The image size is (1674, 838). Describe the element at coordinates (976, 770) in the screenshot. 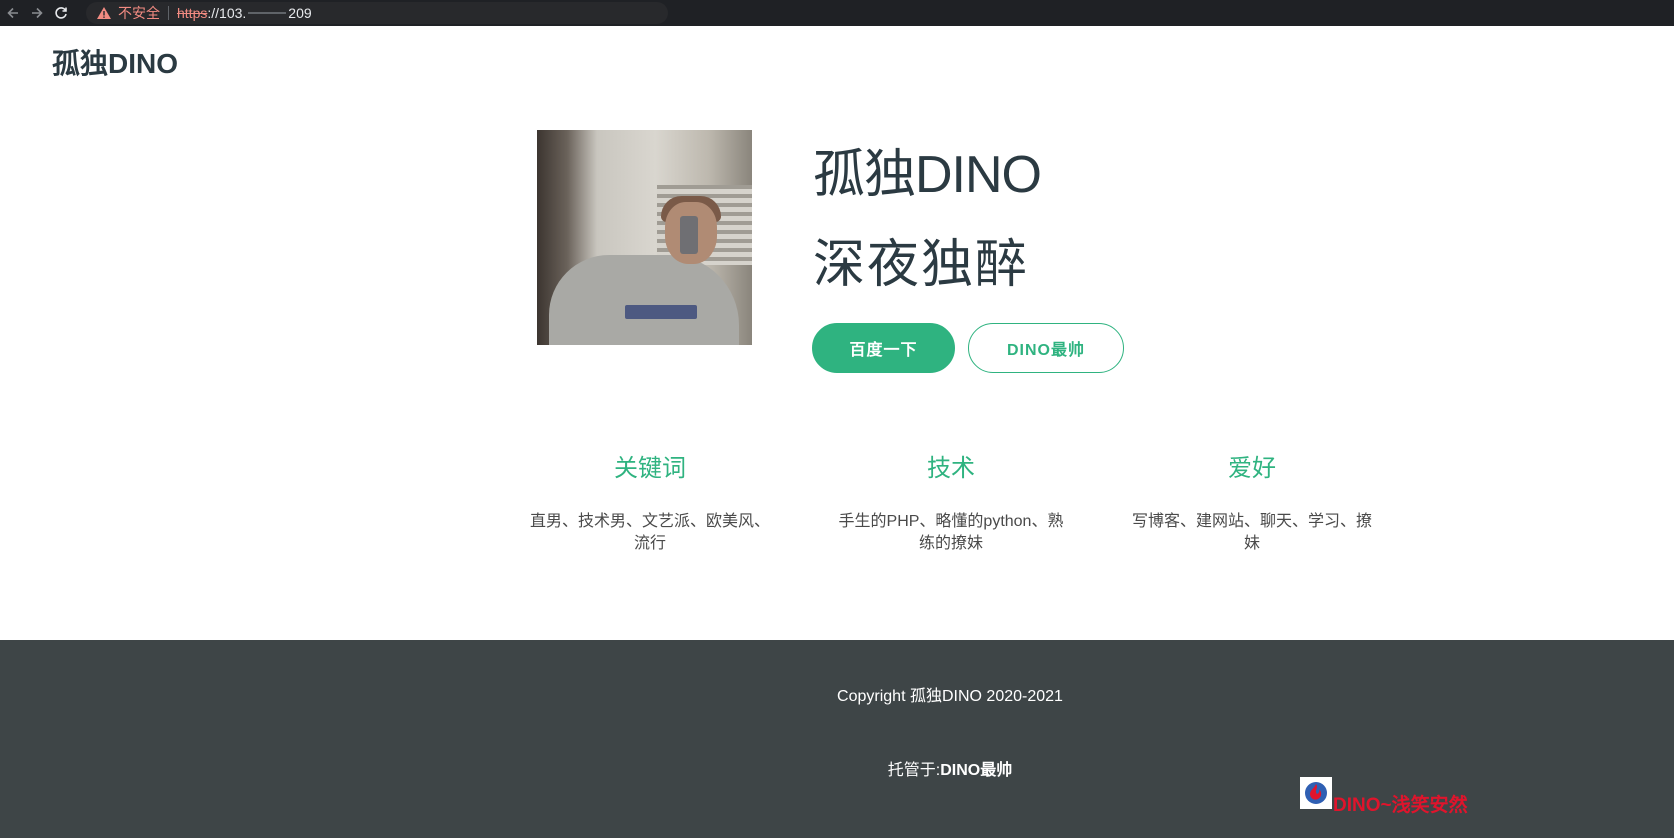

I see `hosted-value: DINO最帅` at that location.